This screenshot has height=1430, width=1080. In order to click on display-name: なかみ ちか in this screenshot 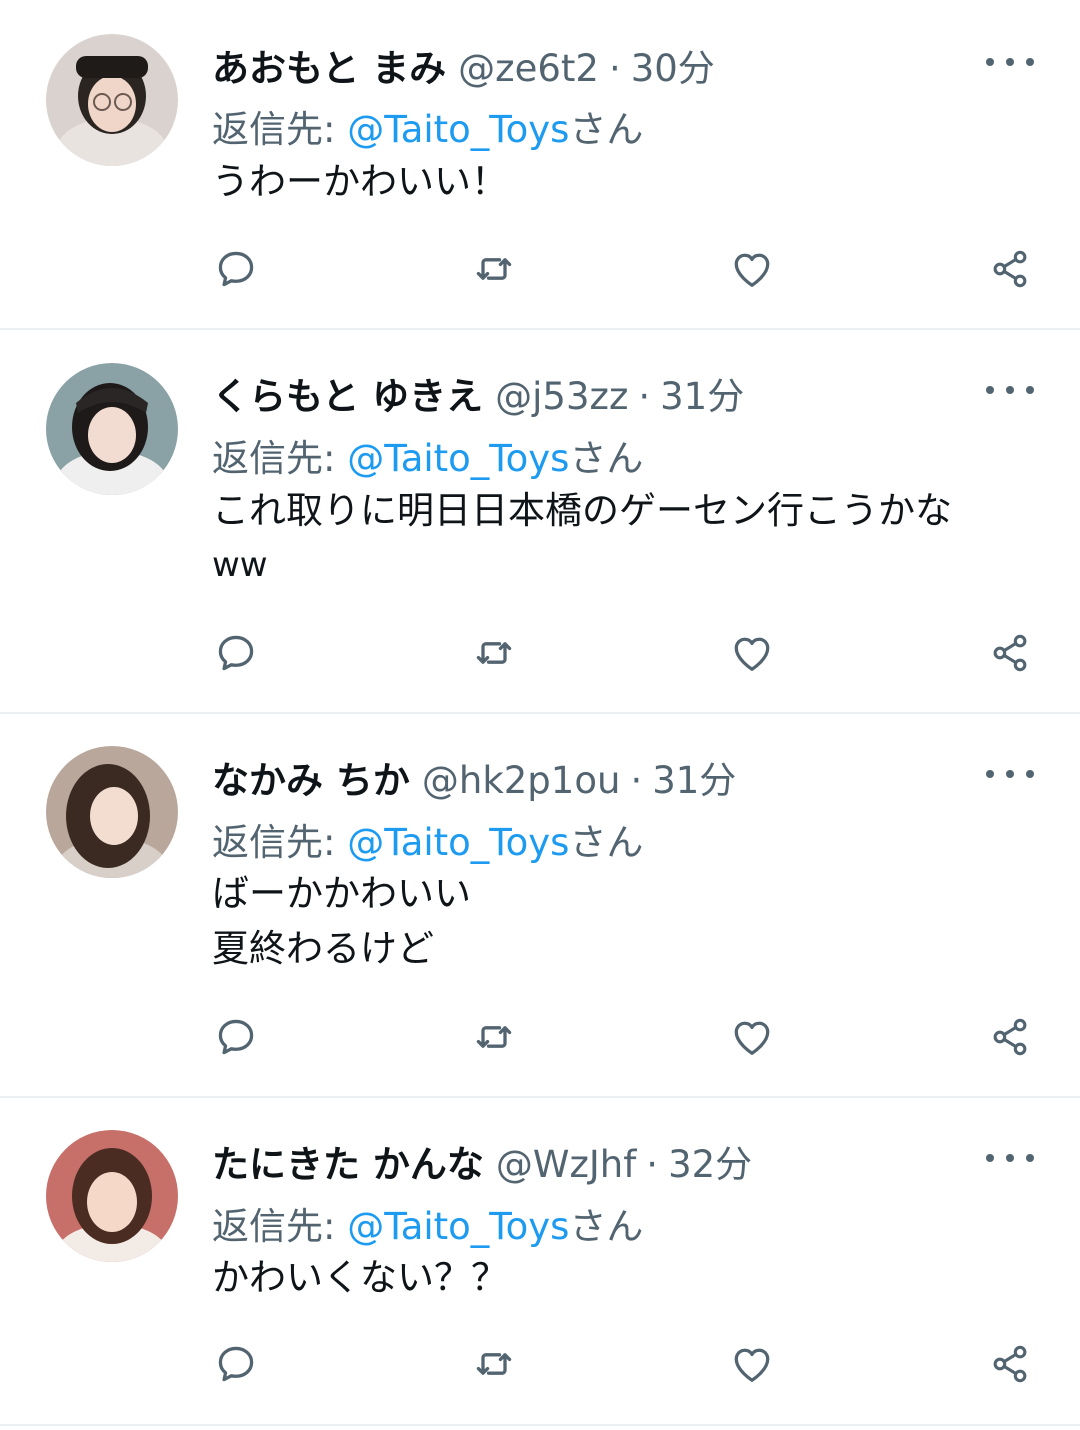, I will do `click(311, 777)`.